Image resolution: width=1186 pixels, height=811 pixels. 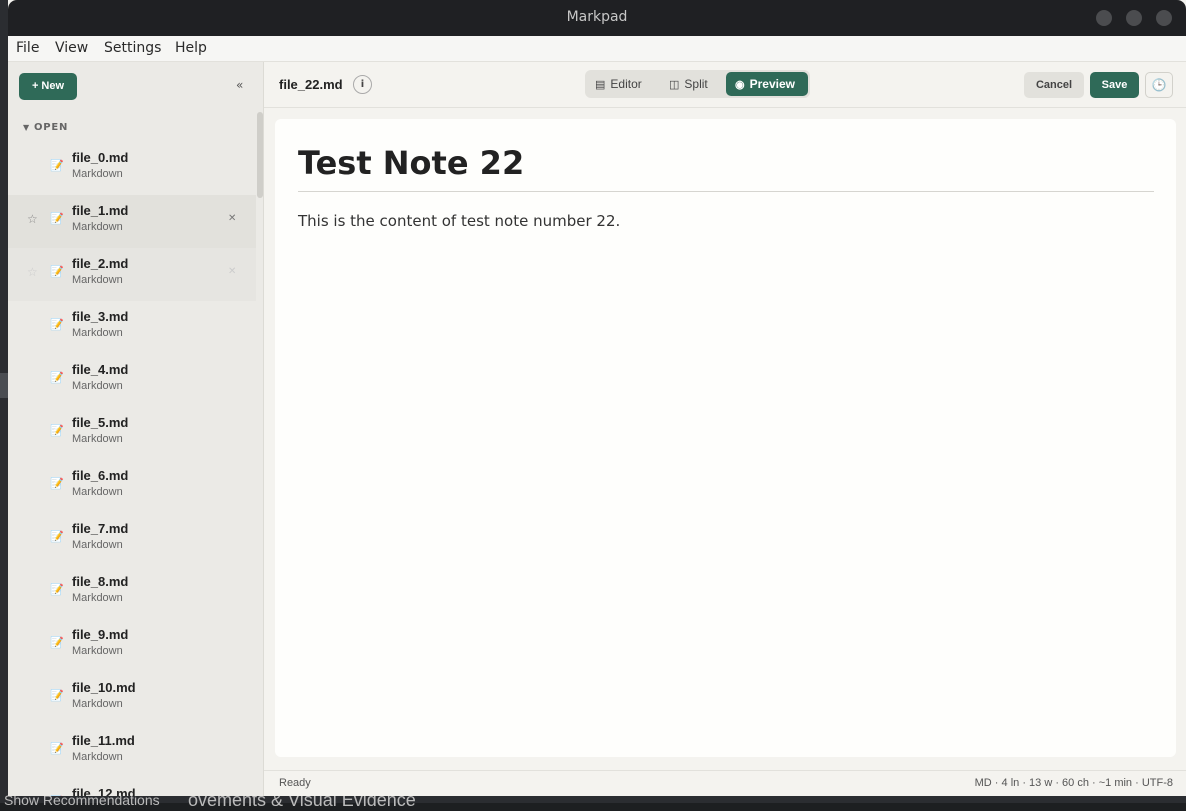 I want to click on window-title: Markpad, so click(x=597, y=17).